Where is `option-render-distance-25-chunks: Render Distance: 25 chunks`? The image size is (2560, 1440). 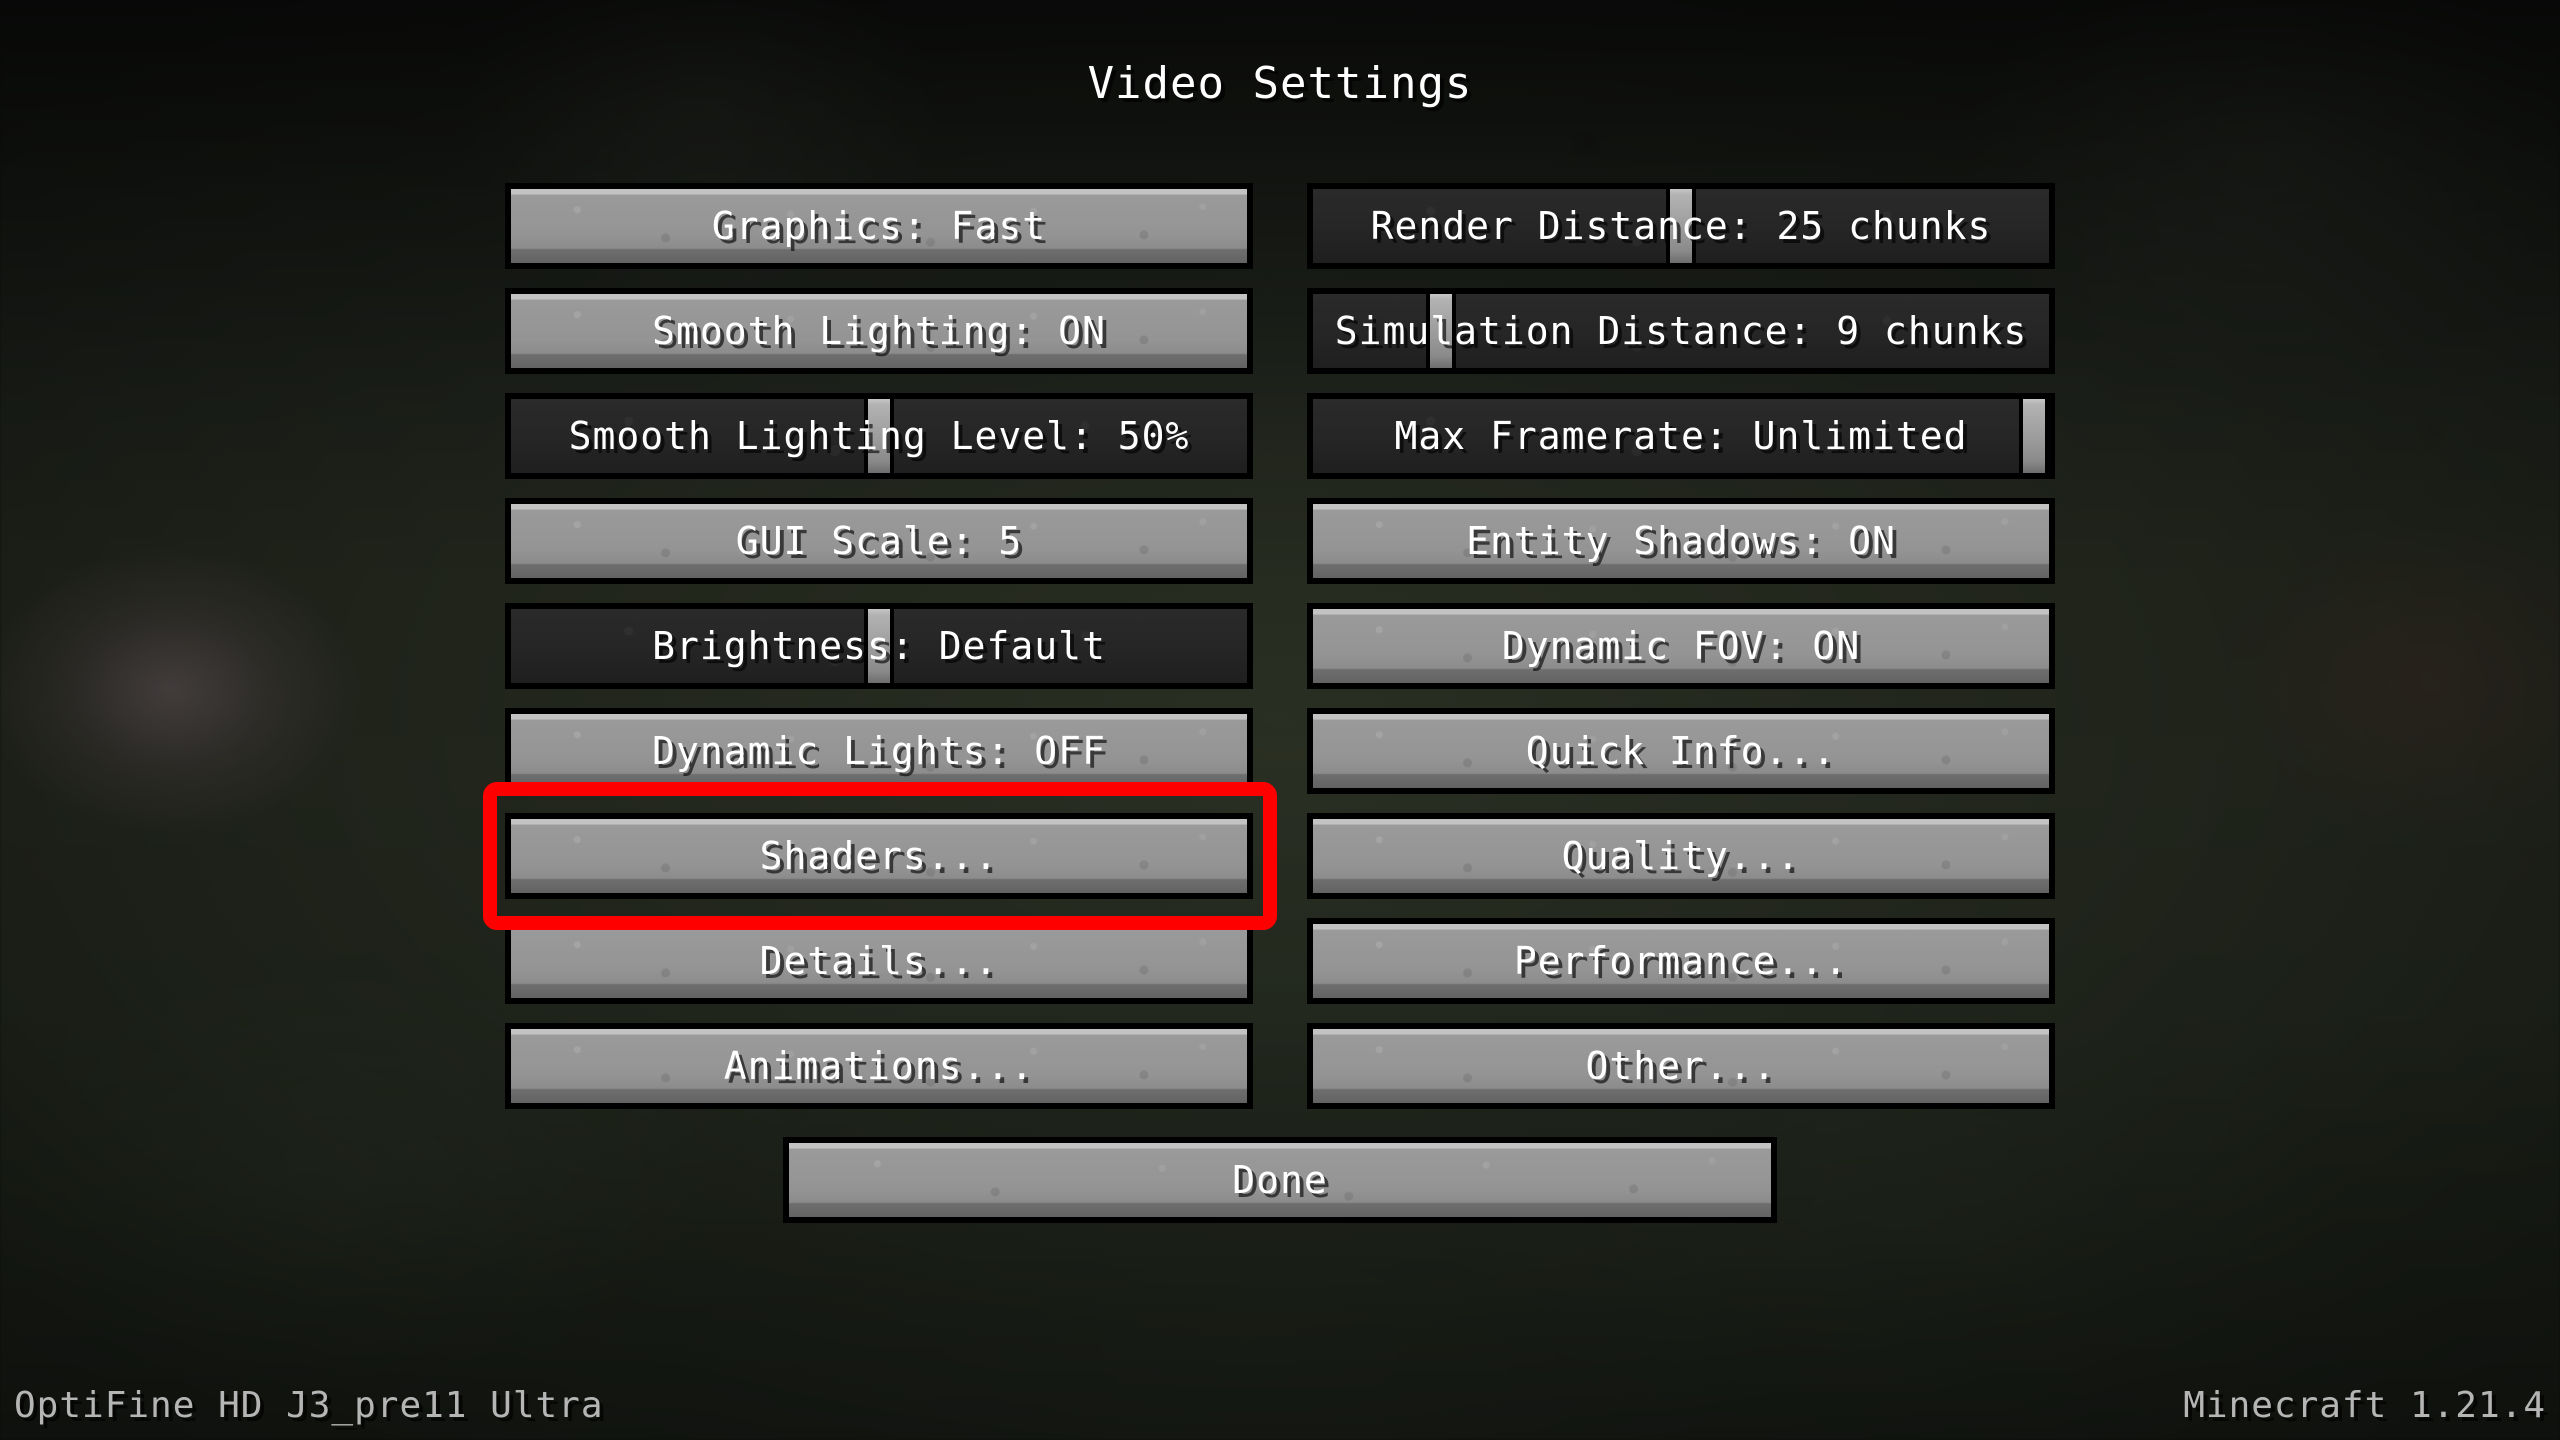 option-render-distance-25-chunks: Render Distance: 25 chunks is located at coordinates (1681, 226).